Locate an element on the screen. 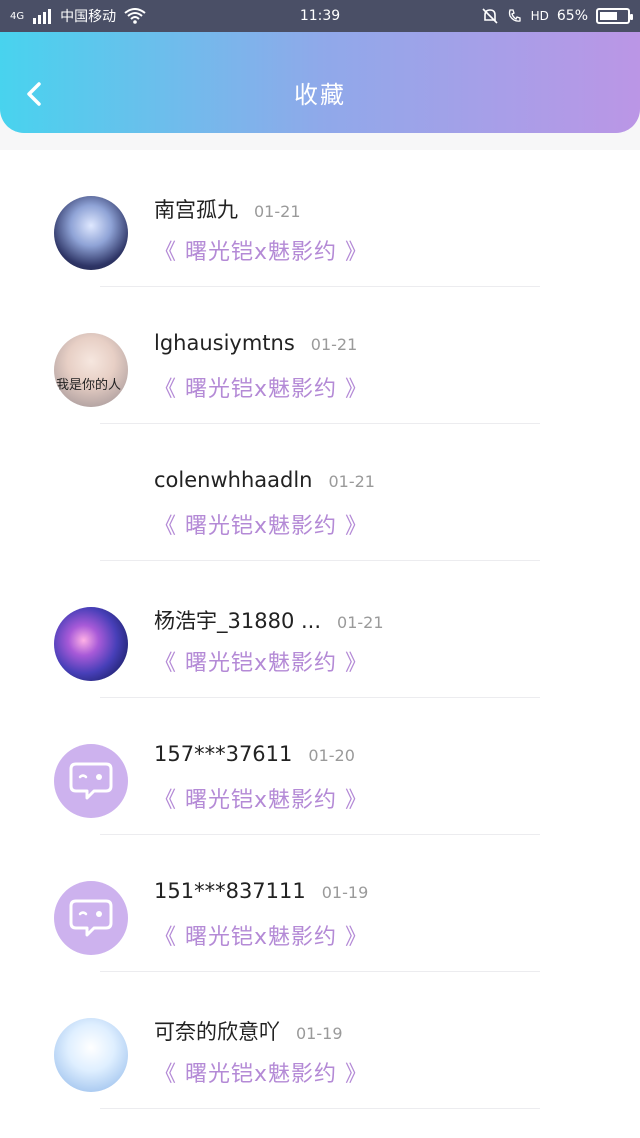 The width and height of the screenshot is (640, 1138). name-row: 杨浩宇_31880 ... 01-21 is located at coordinates (269, 620).